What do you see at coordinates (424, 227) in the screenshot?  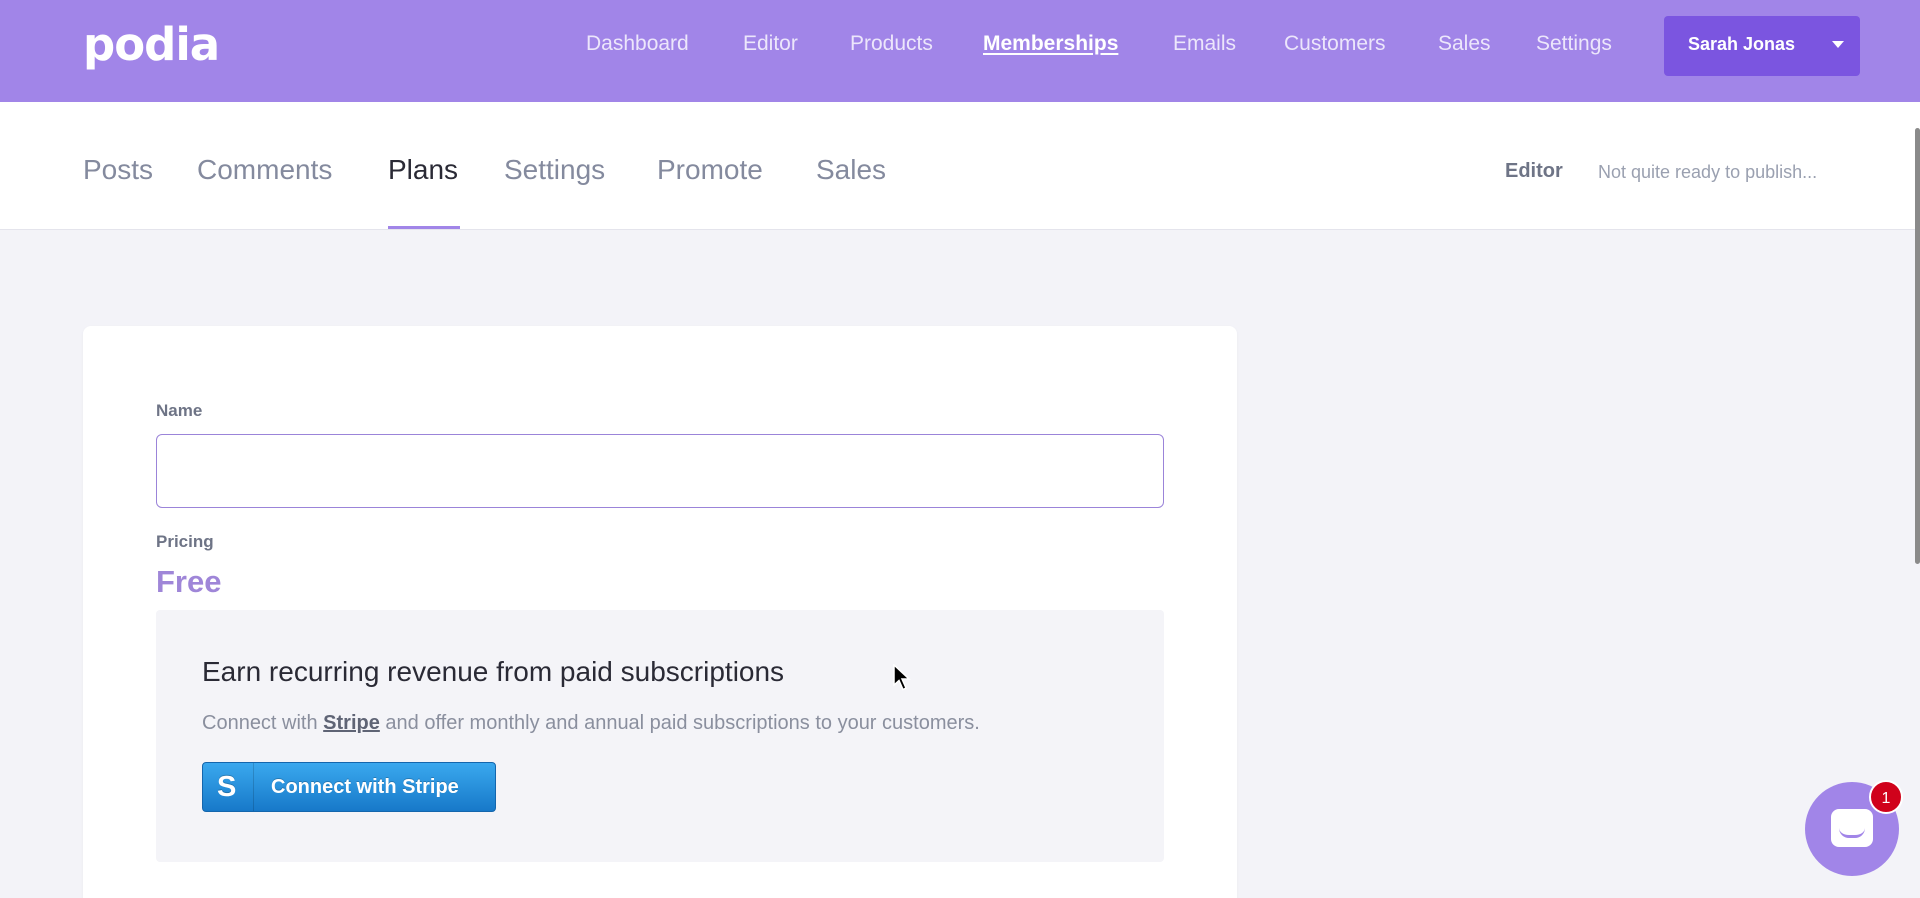 I see `active-tab-indicator` at bounding box center [424, 227].